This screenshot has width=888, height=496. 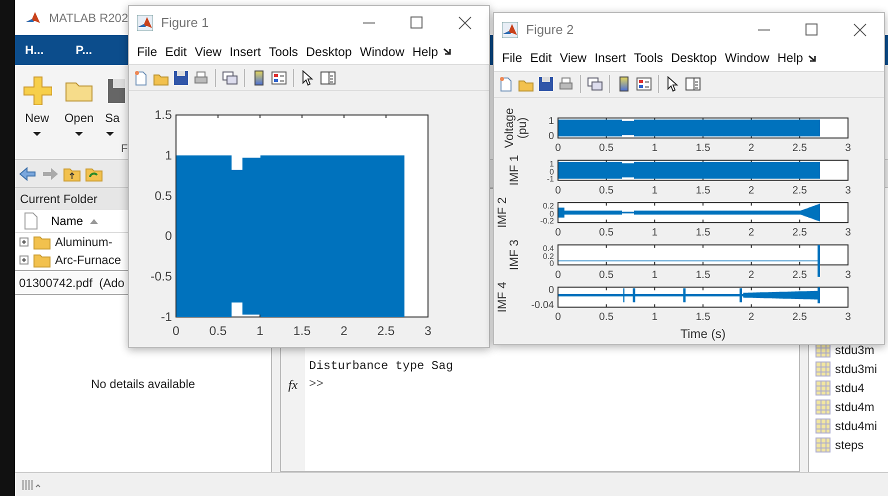 What do you see at coordinates (28, 174) in the screenshot?
I see `back-arrow-icon` at bounding box center [28, 174].